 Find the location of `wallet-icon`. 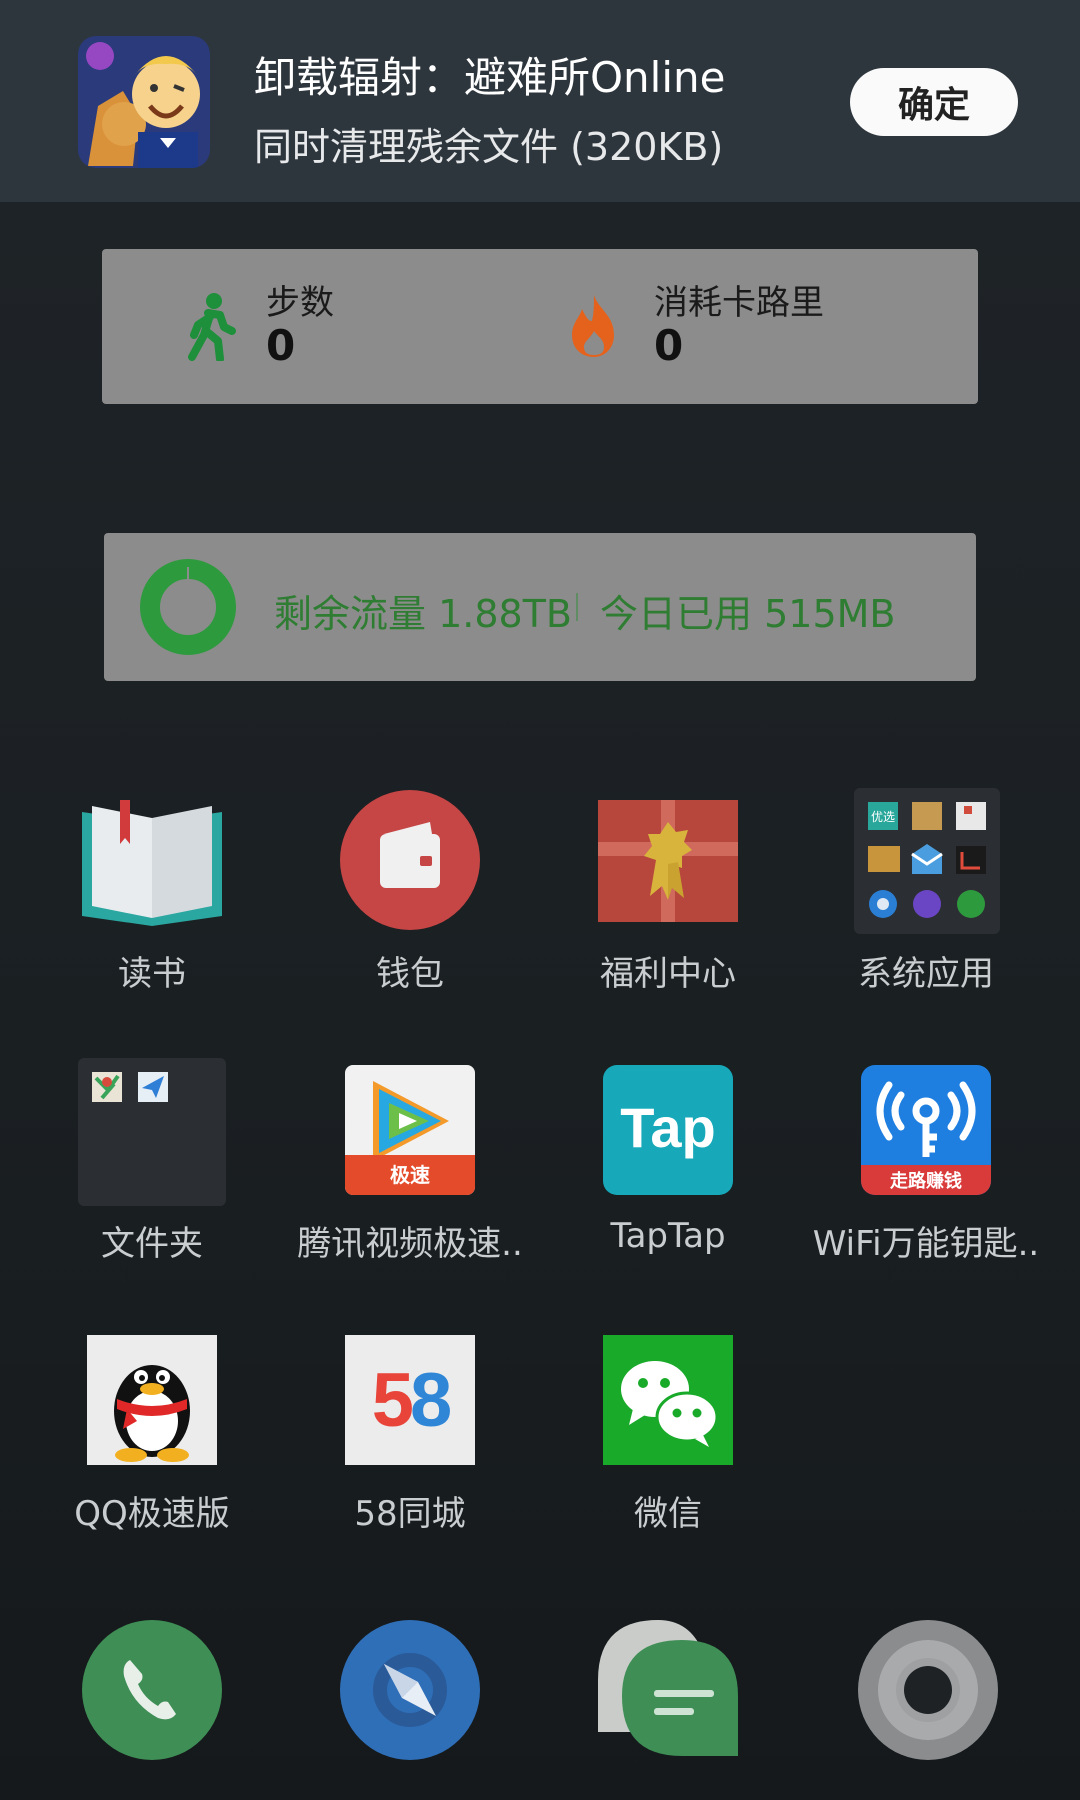

wallet-icon is located at coordinates (410, 860).